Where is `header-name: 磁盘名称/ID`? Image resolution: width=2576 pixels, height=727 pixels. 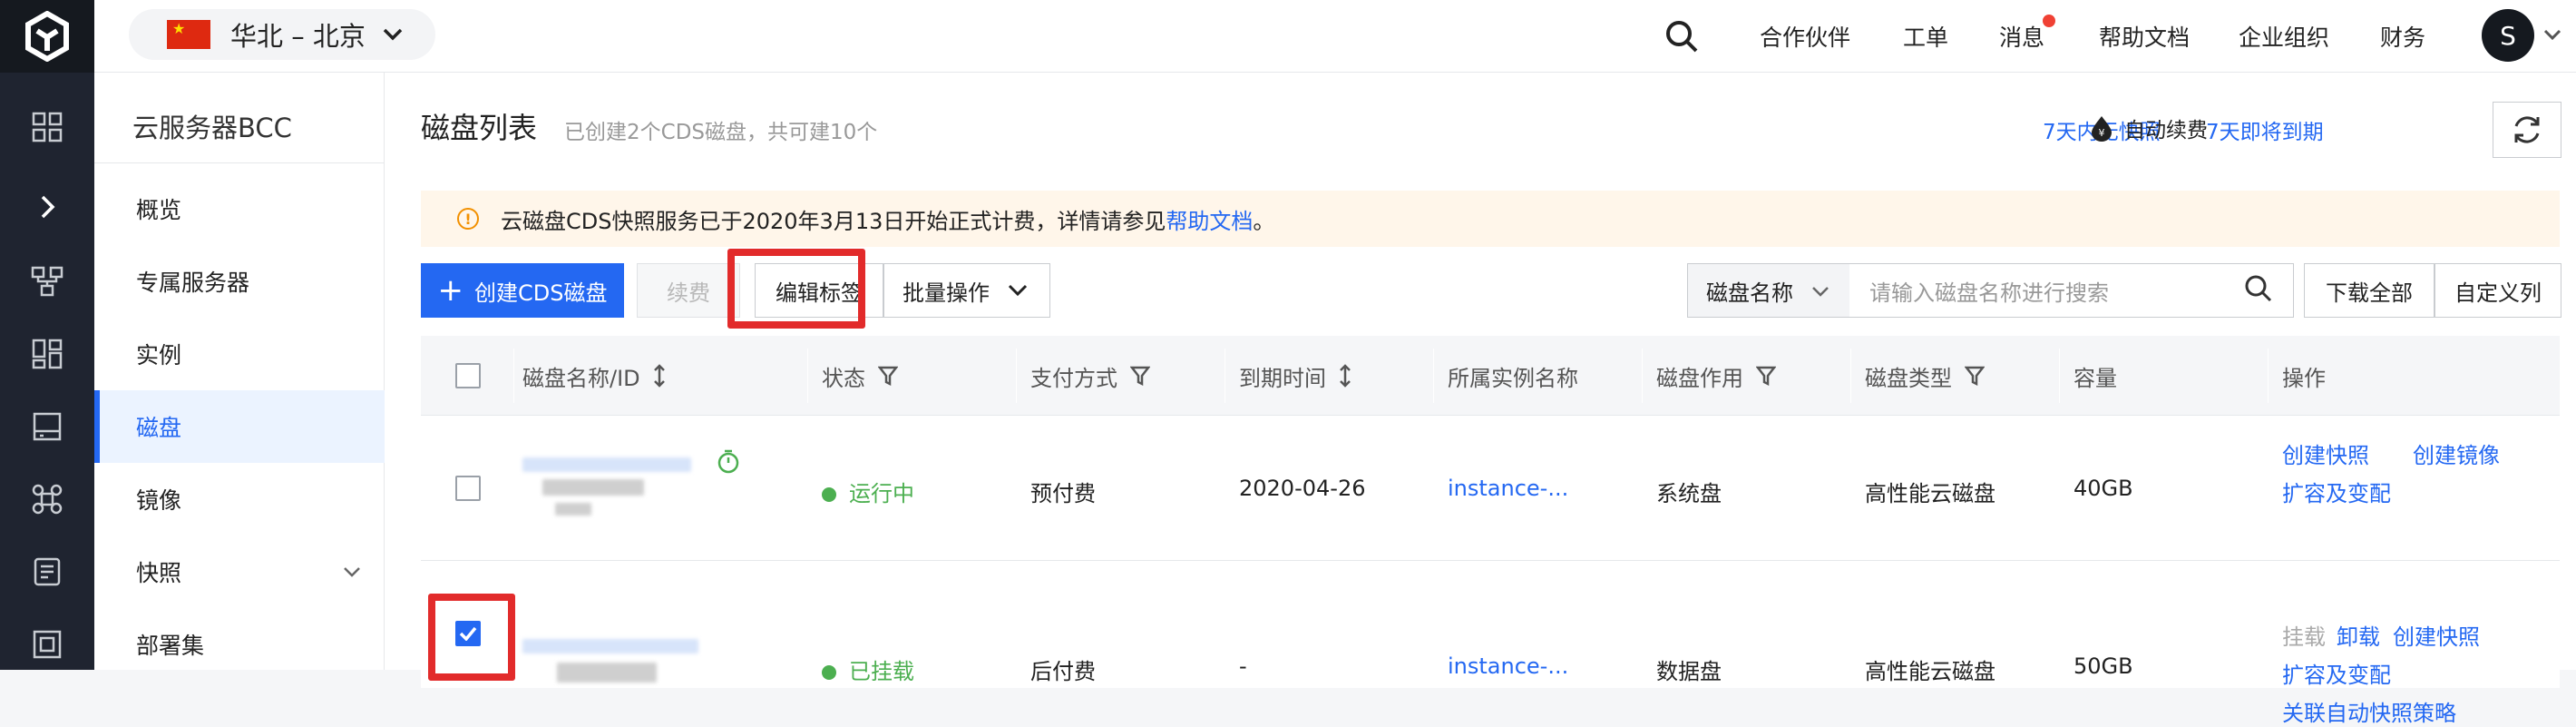 header-name: 磁盘名称/ID is located at coordinates (594, 376).